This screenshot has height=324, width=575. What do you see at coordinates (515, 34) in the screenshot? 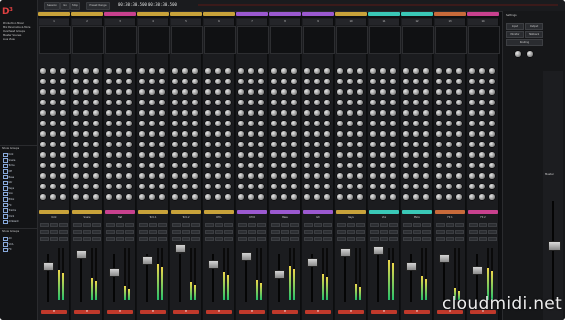
I see `monitor-button: Monitor` at bounding box center [515, 34].